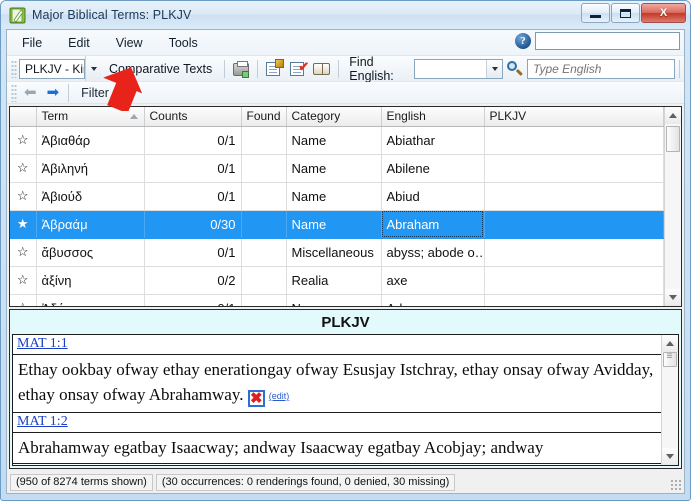 The height and width of the screenshot is (501, 691). I want to click on cell-english: Abilene, so click(433, 168).